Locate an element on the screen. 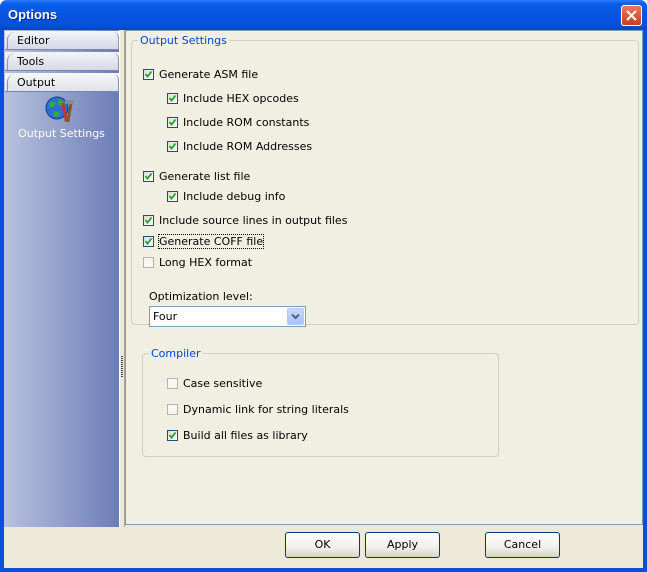 The width and height of the screenshot is (647, 572). dropdown-button is located at coordinates (295, 316).